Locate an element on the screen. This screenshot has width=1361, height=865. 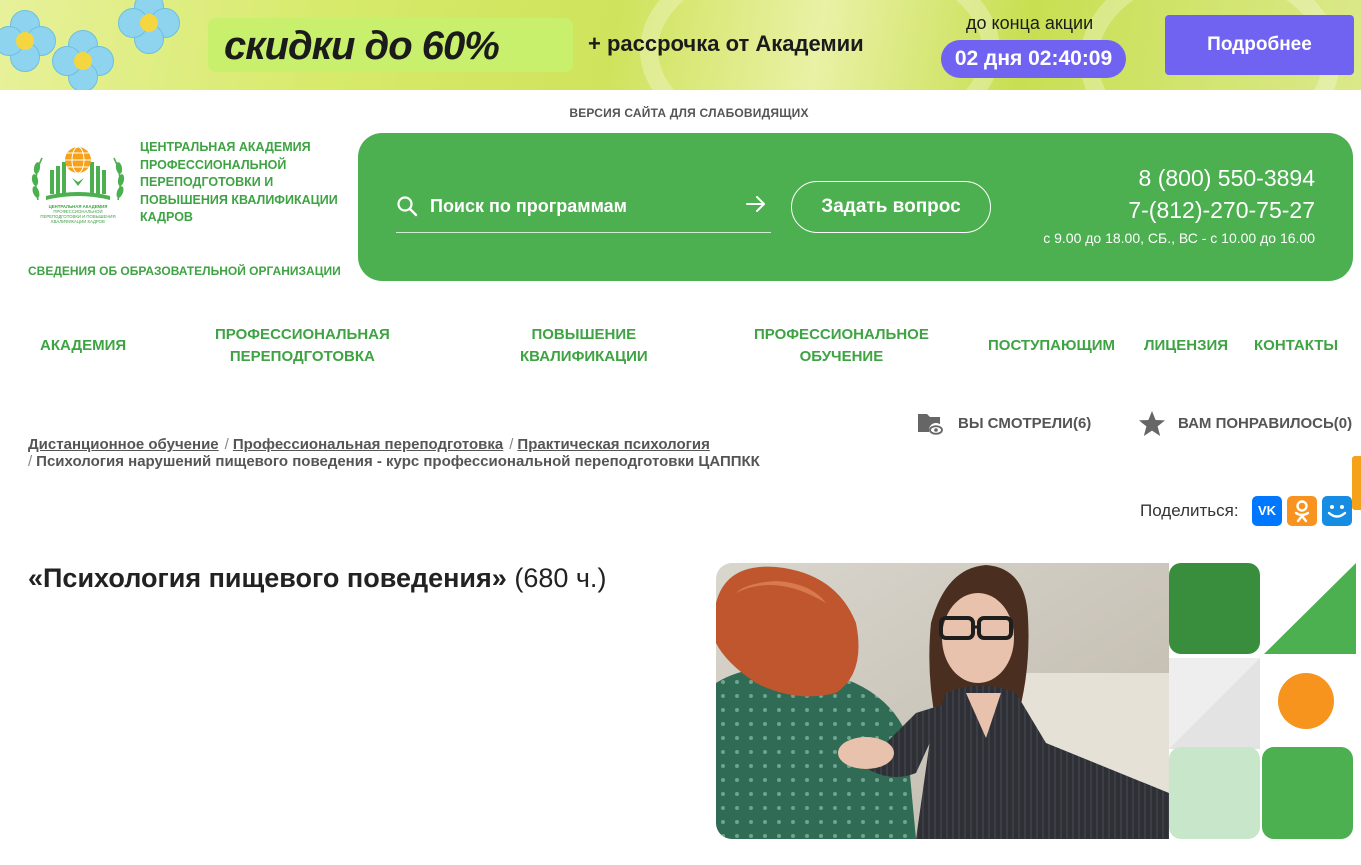
phone-number-1: 8 (800) 550-3894 is located at coordinates (1227, 178).